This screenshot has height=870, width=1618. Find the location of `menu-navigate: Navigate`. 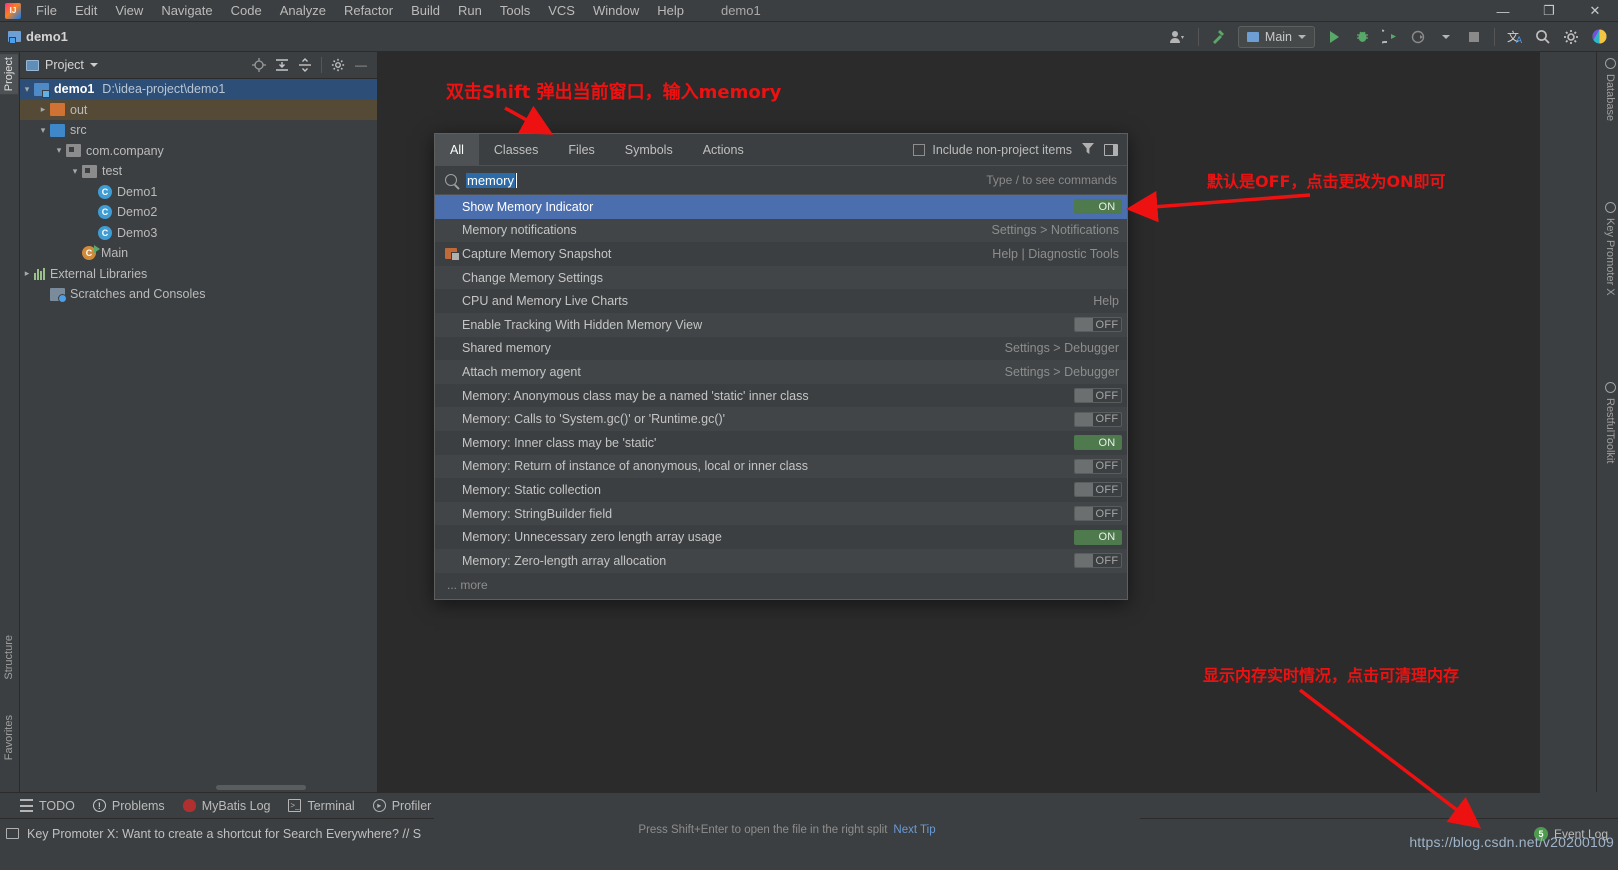

menu-navigate: Navigate is located at coordinates (186, 11).